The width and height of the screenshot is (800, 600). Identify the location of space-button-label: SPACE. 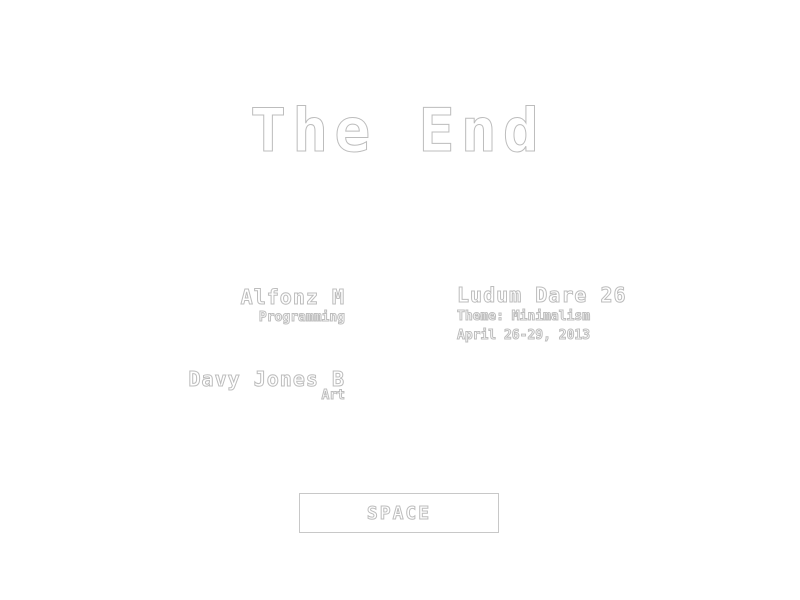
(399, 513).